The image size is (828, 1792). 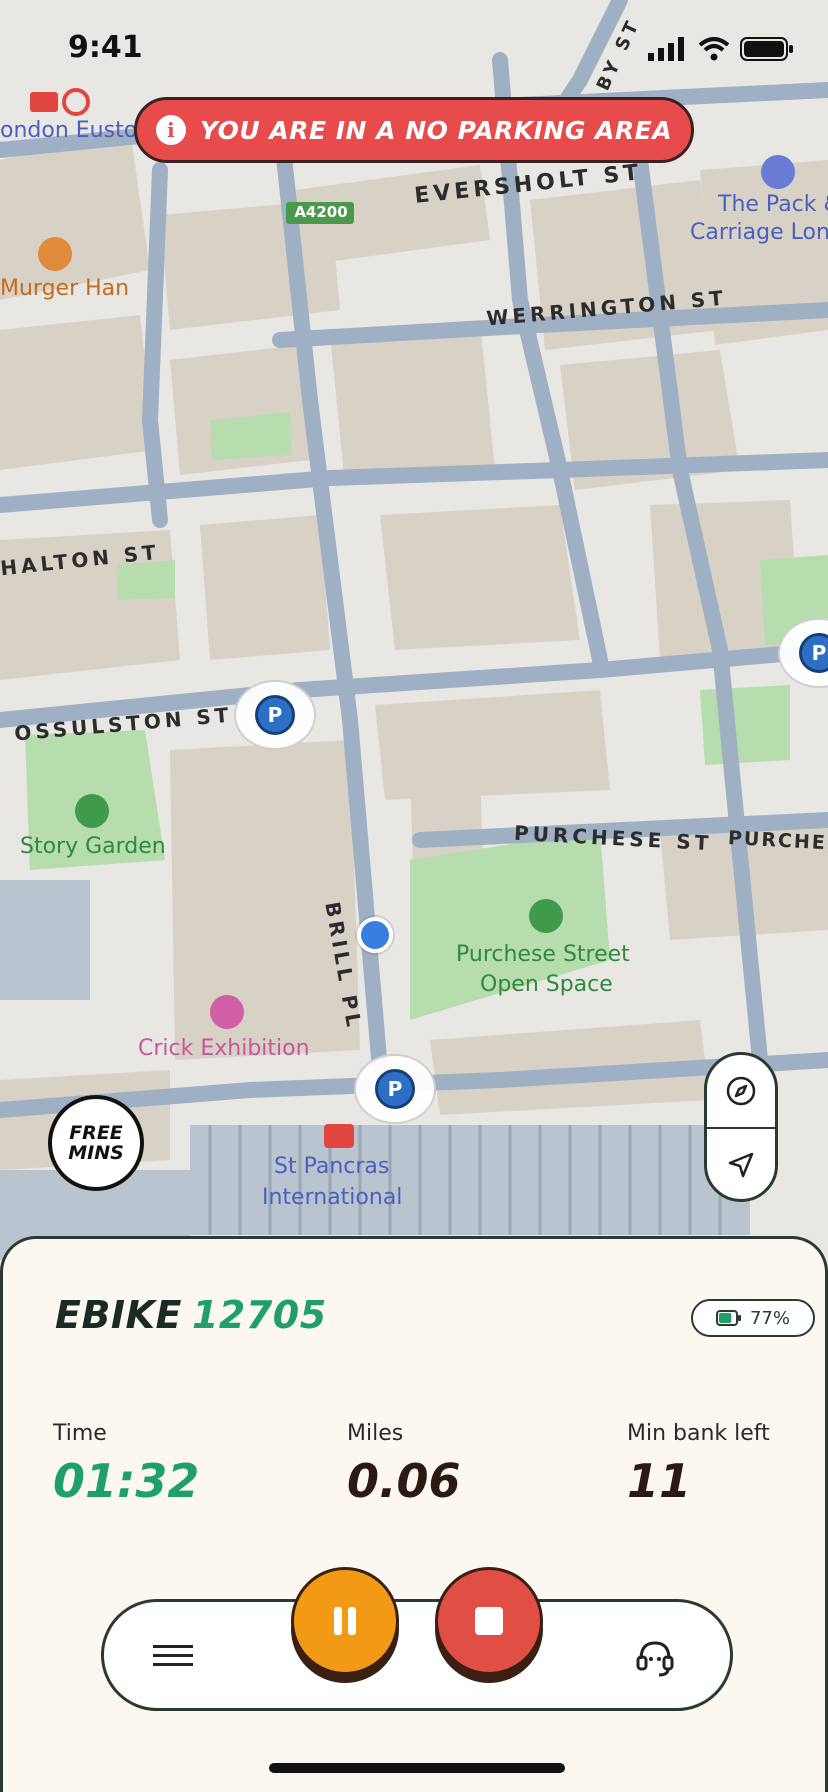 What do you see at coordinates (105, 47) in the screenshot?
I see `status-time: 9:41` at bounding box center [105, 47].